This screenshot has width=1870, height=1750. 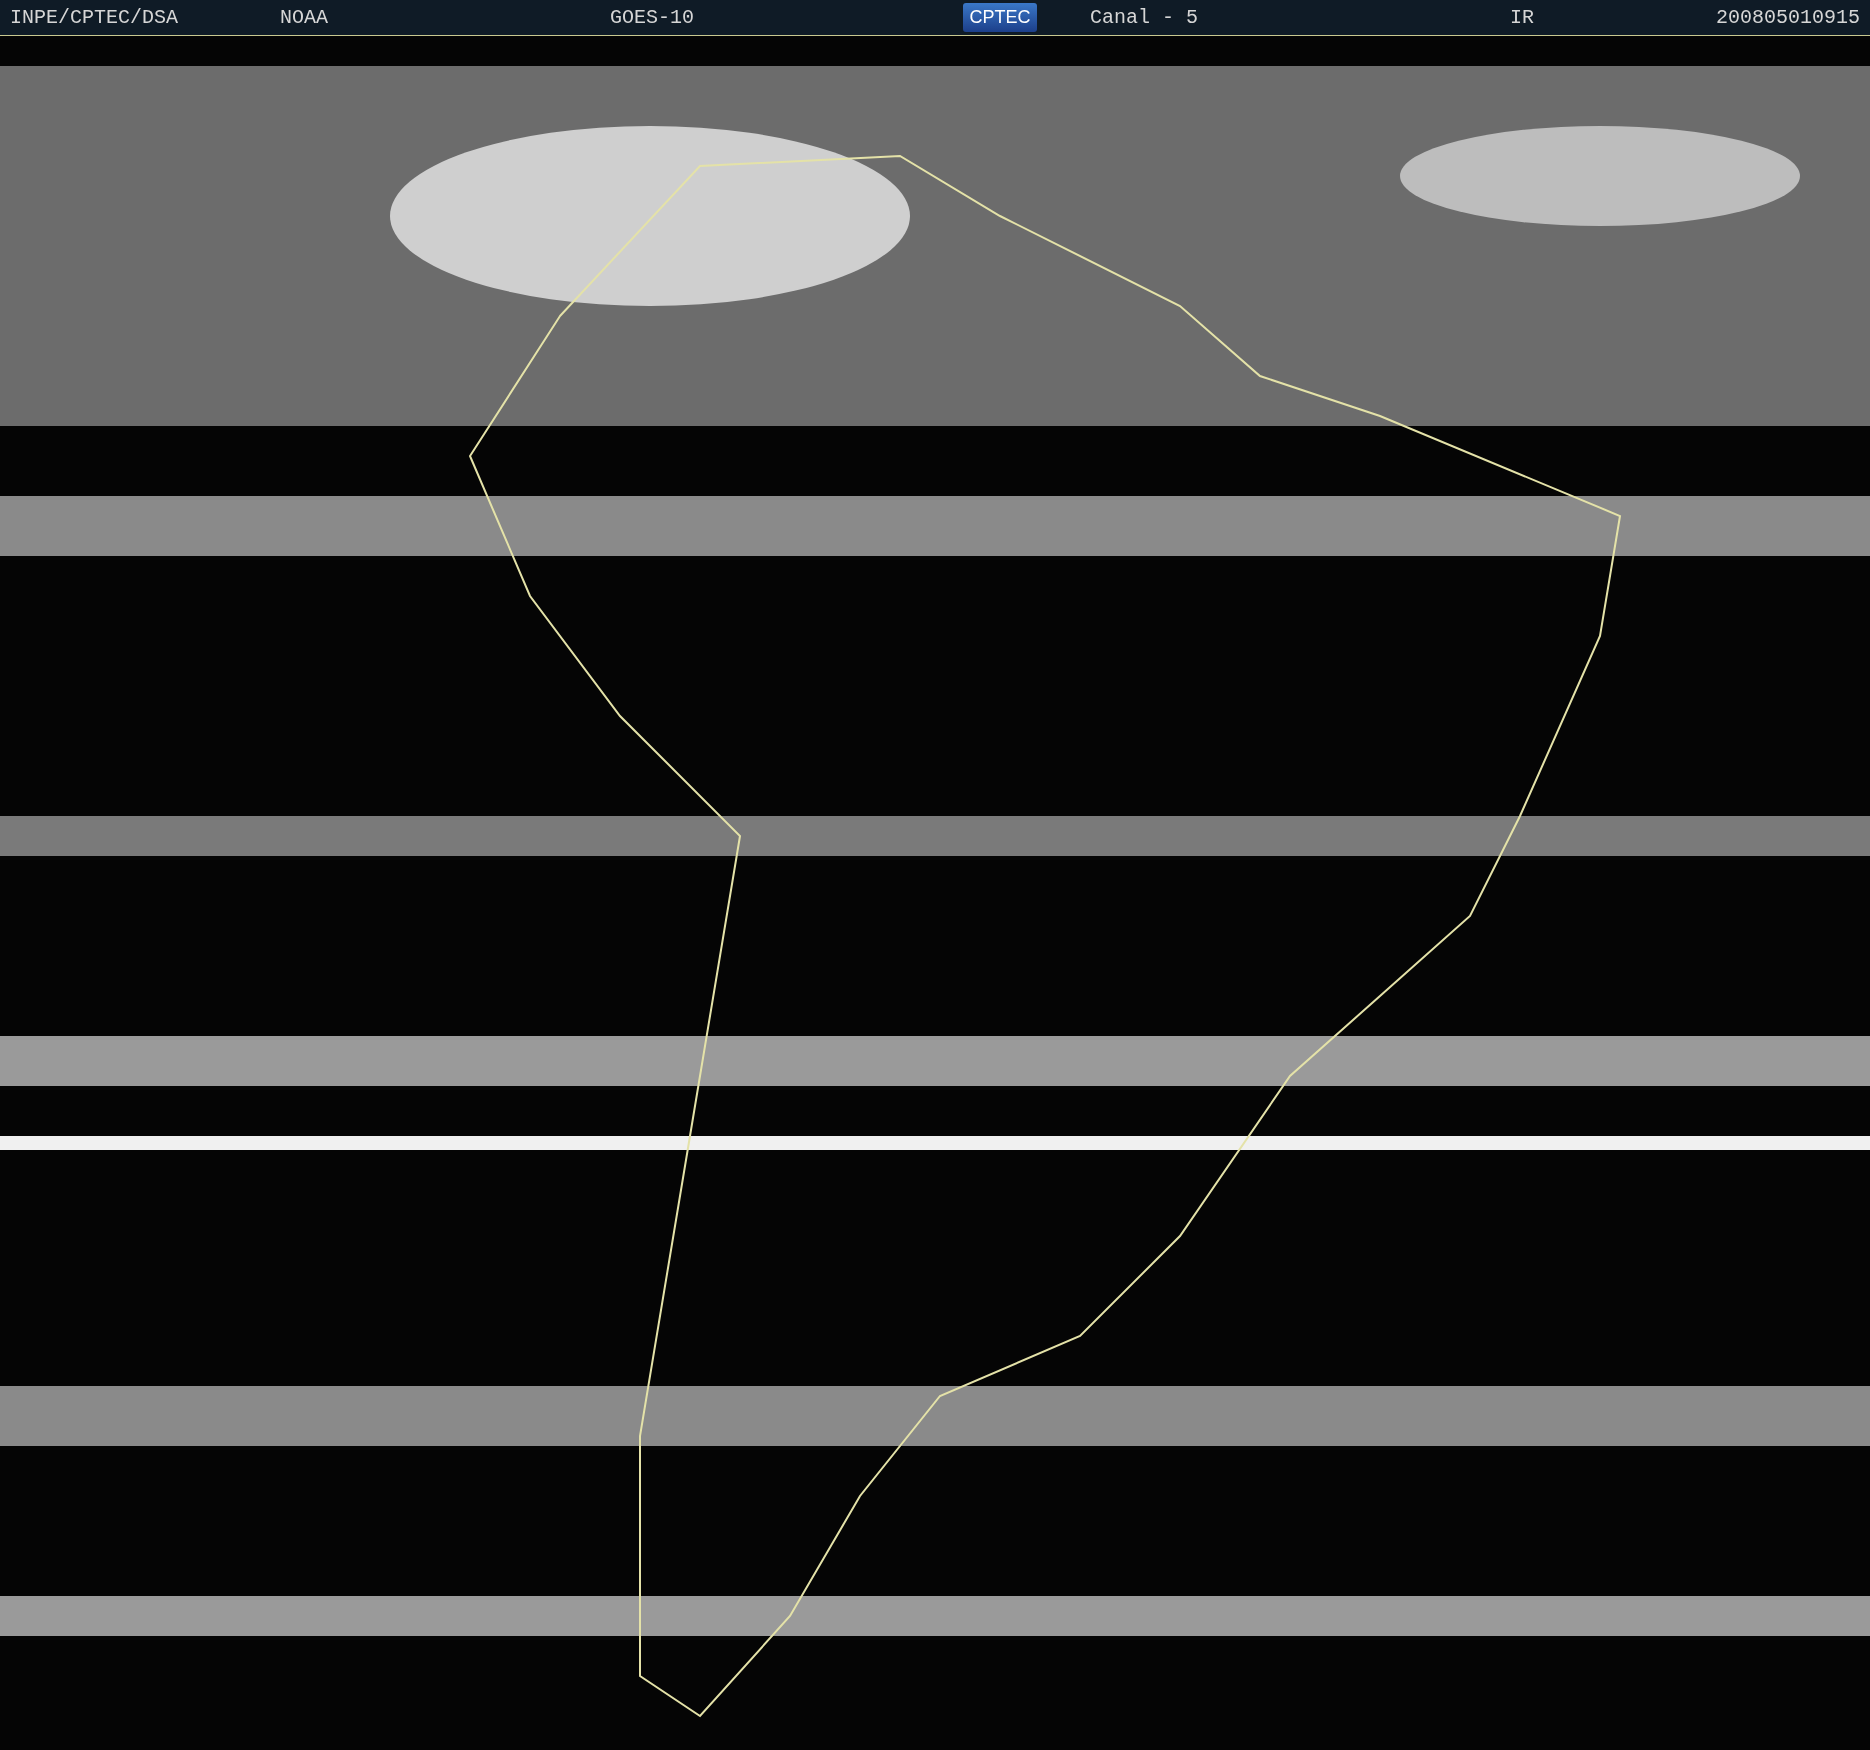 I want to click on header-label: Canal - 5, so click(x=1144, y=17).